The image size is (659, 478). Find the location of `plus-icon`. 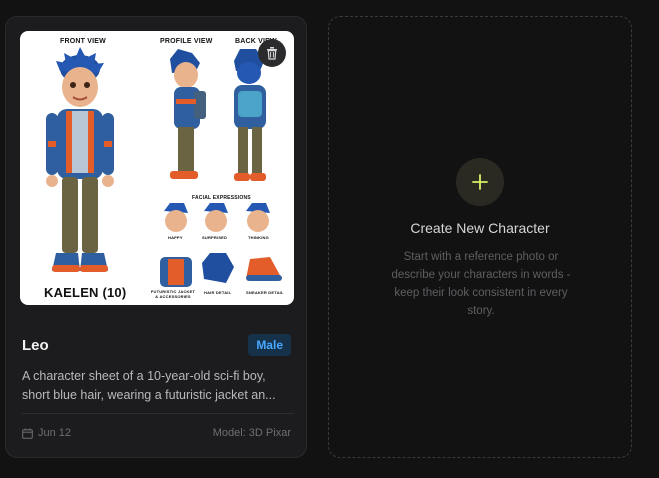

plus-icon is located at coordinates (480, 182).